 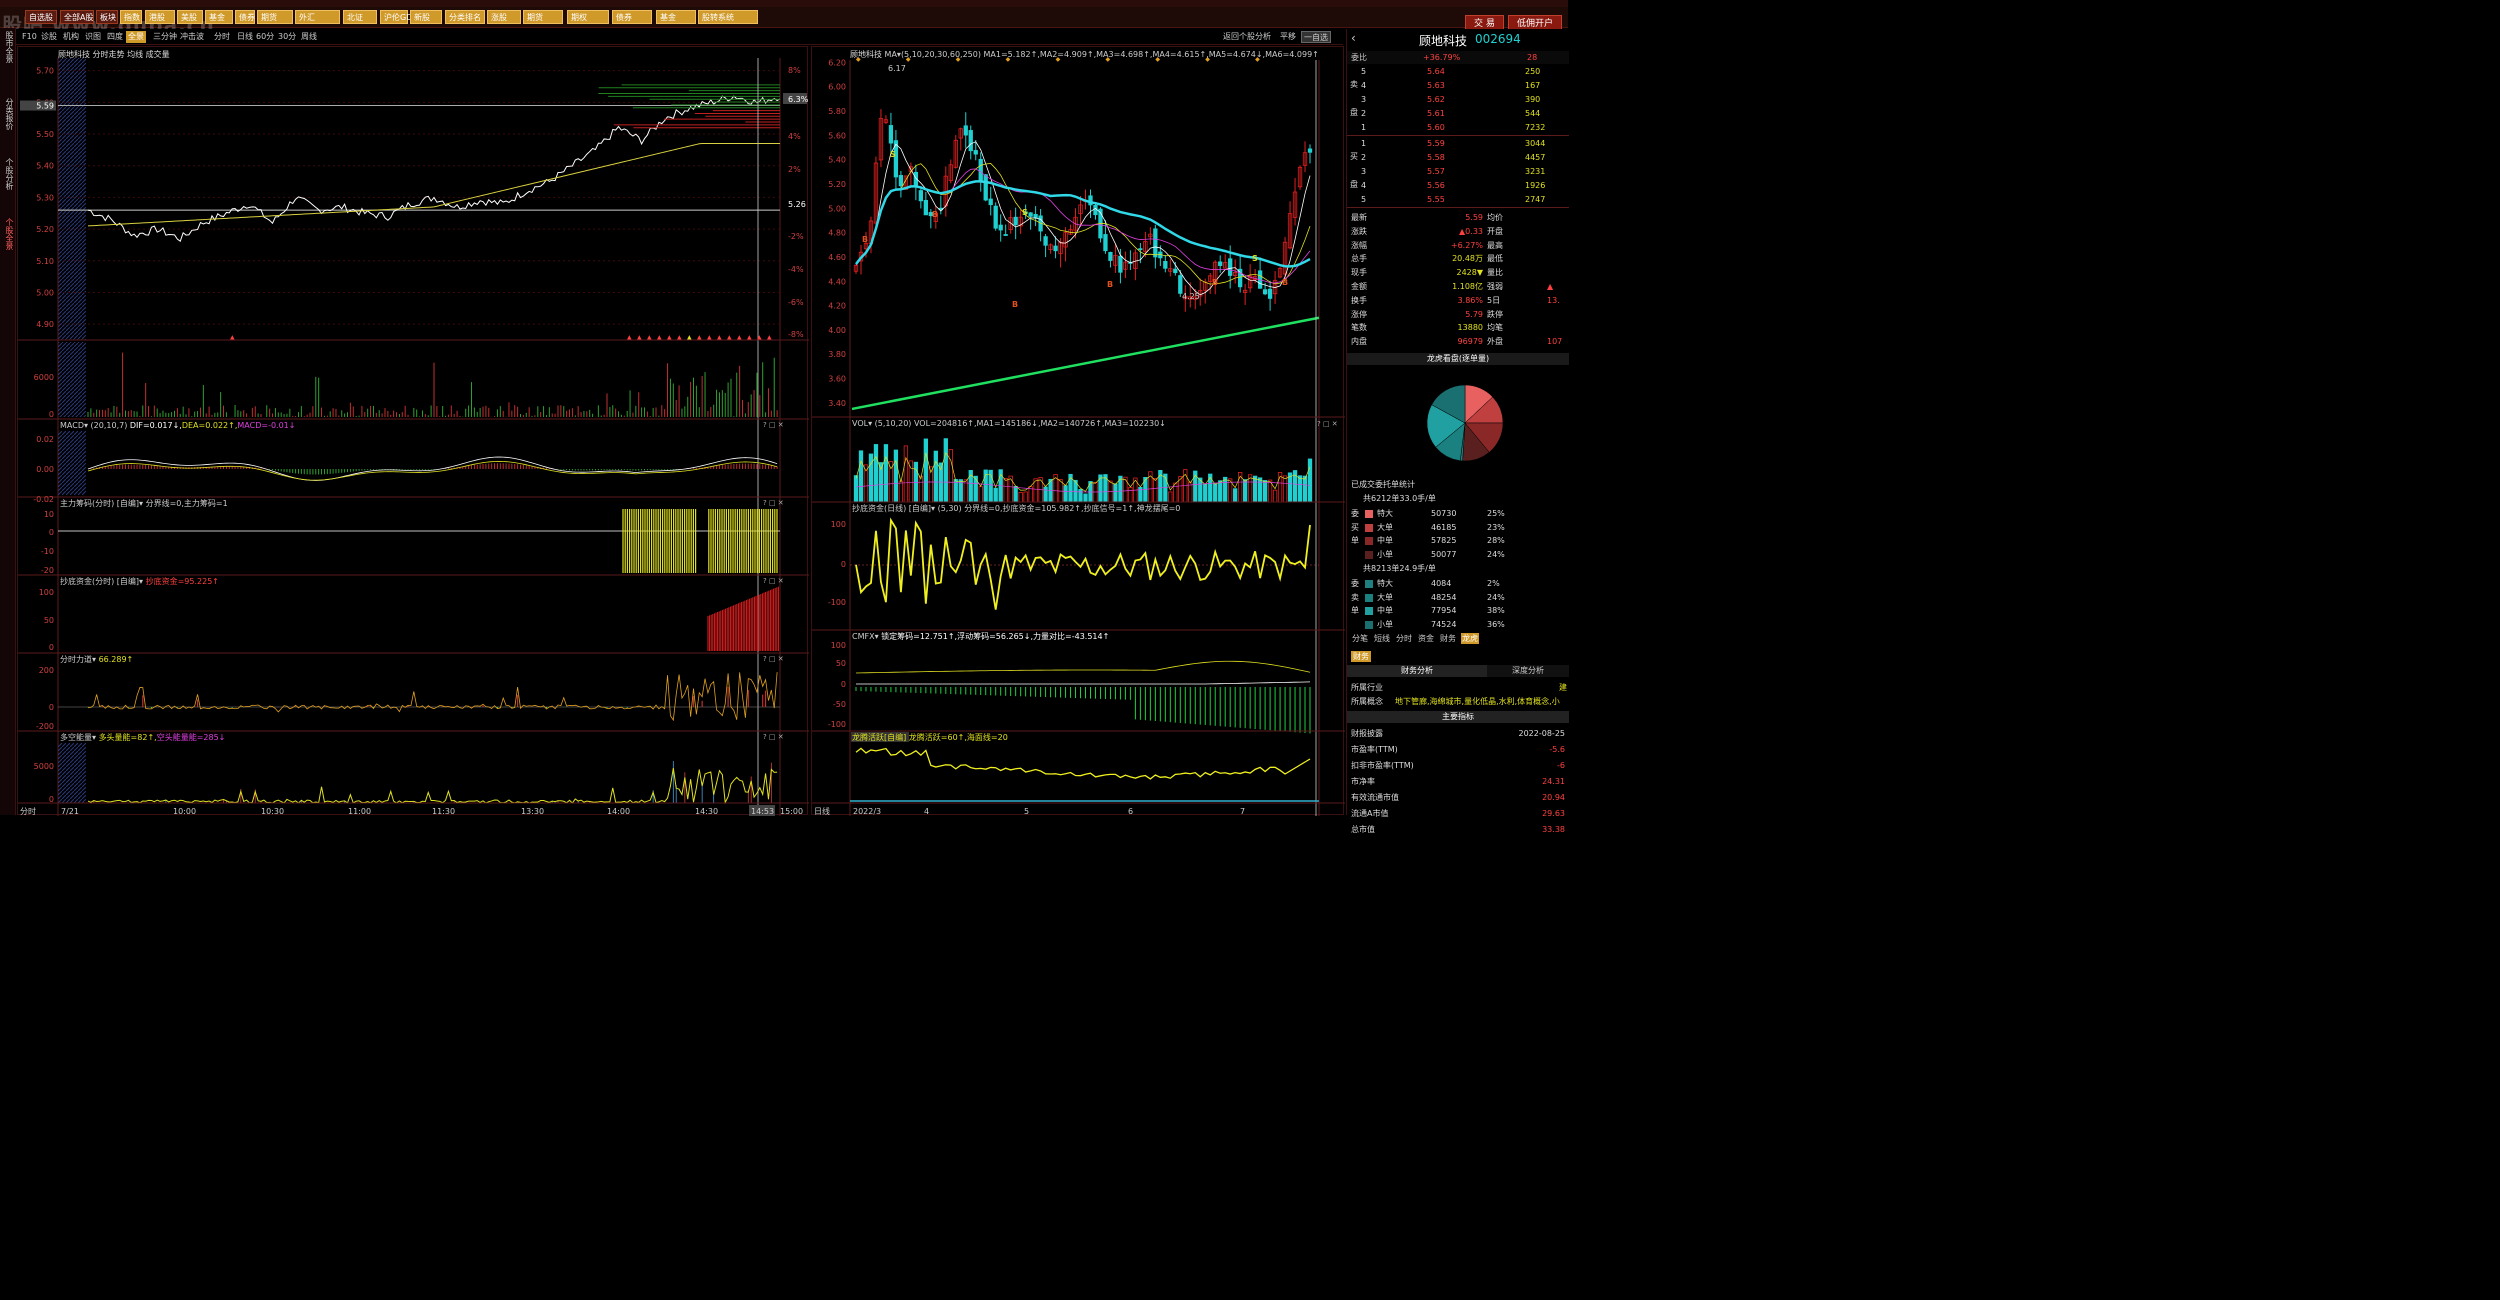 I want to click on custom-select: 一自选, so click(x=1316, y=37).